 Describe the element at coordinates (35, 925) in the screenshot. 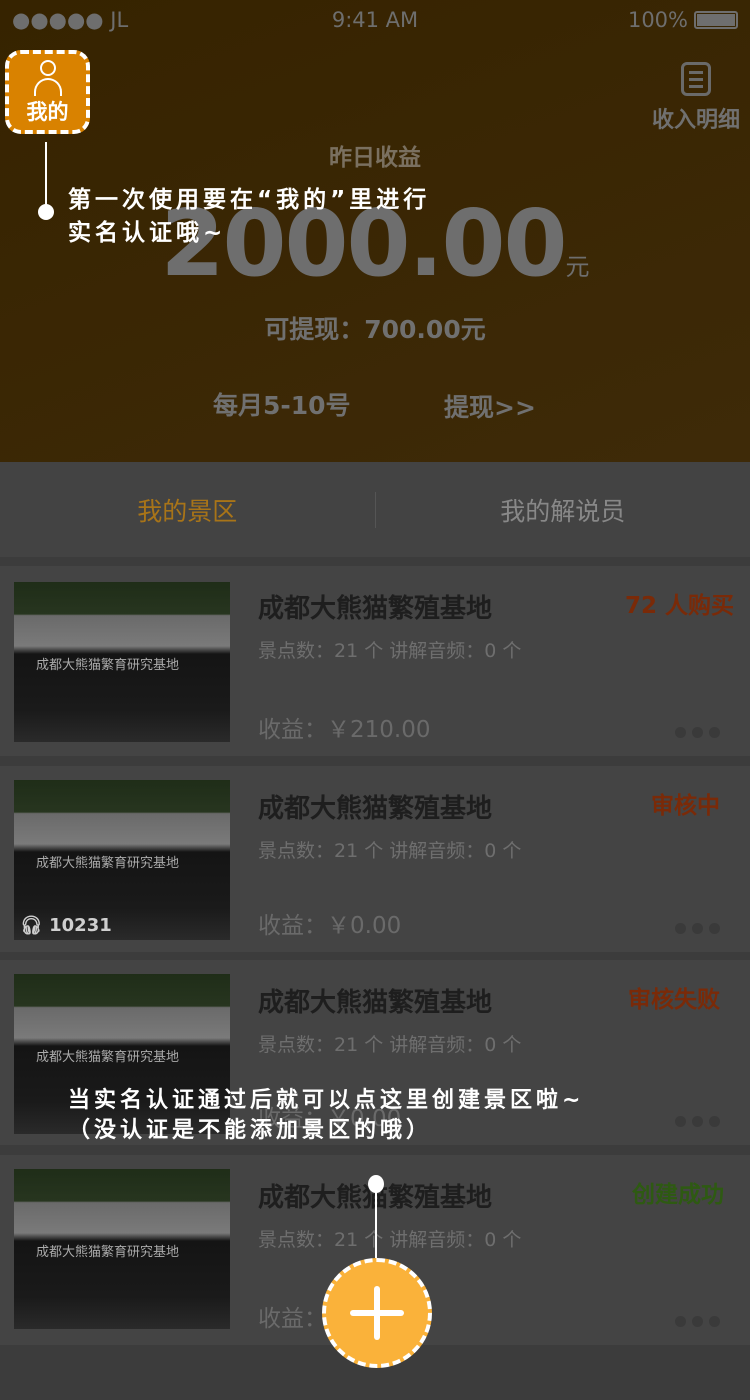

I see `headphones-icon: 🎧︎` at that location.